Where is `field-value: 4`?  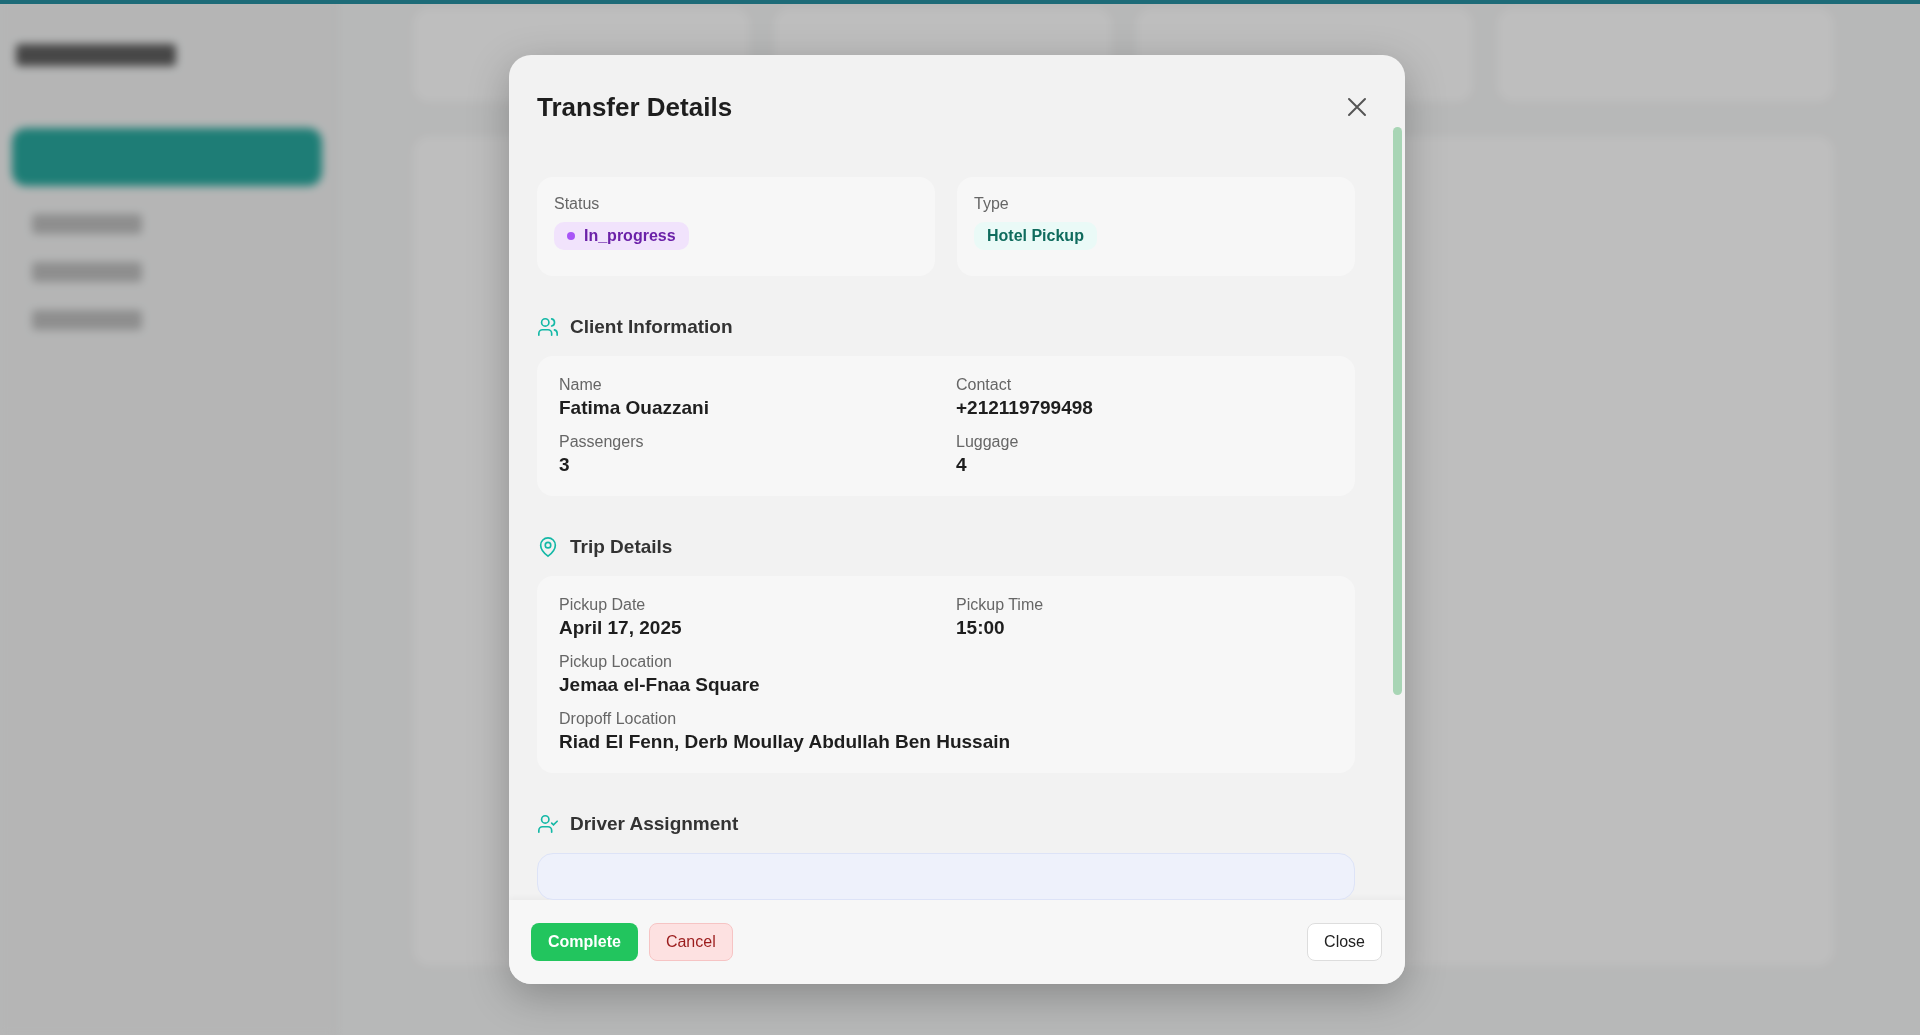
field-value: 4 is located at coordinates (962, 465).